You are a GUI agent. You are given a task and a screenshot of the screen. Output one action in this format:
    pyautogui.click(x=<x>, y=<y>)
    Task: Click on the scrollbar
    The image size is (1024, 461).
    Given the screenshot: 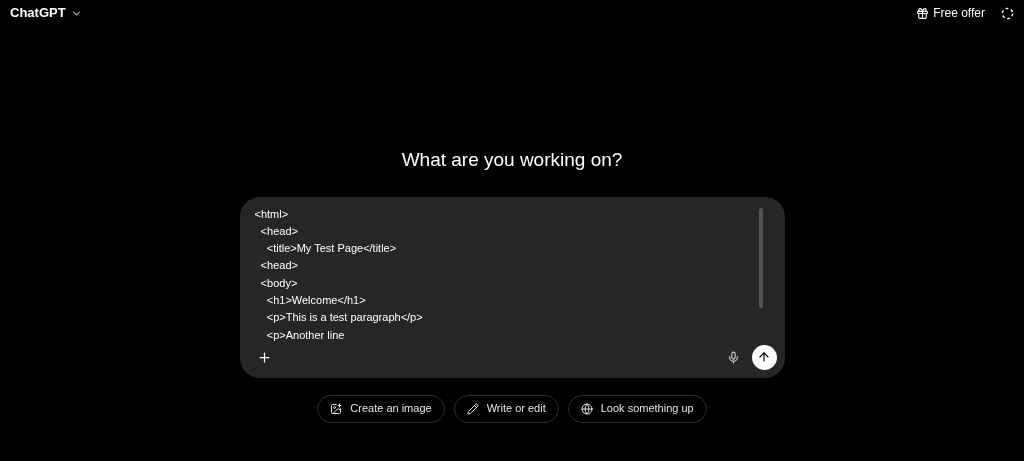 What is the action you would take?
    pyautogui.click(x=760, y=257)
    